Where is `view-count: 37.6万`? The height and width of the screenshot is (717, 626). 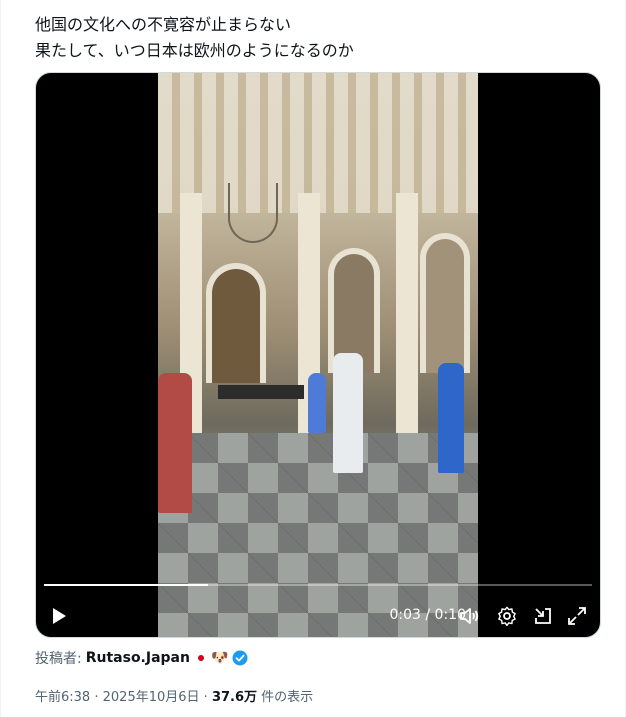 view-count: 37.6万 is located at coordinates (234, 697).